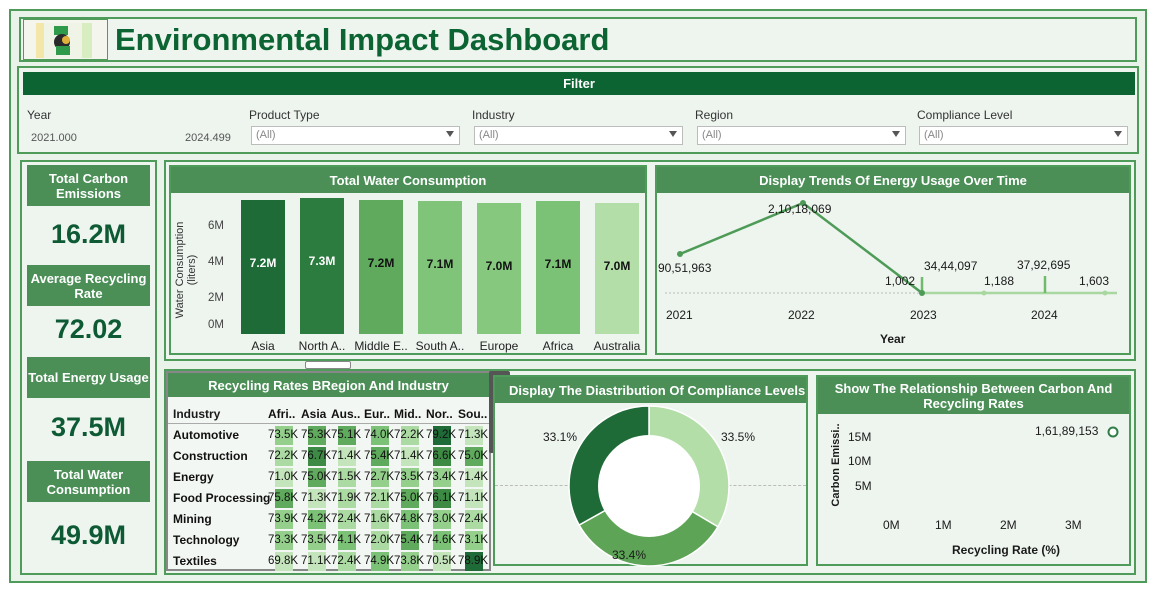 This screenshot has height=592, width=1154. I want to click on page-title: Environmental Impact Dashboard, so click(362, 39).